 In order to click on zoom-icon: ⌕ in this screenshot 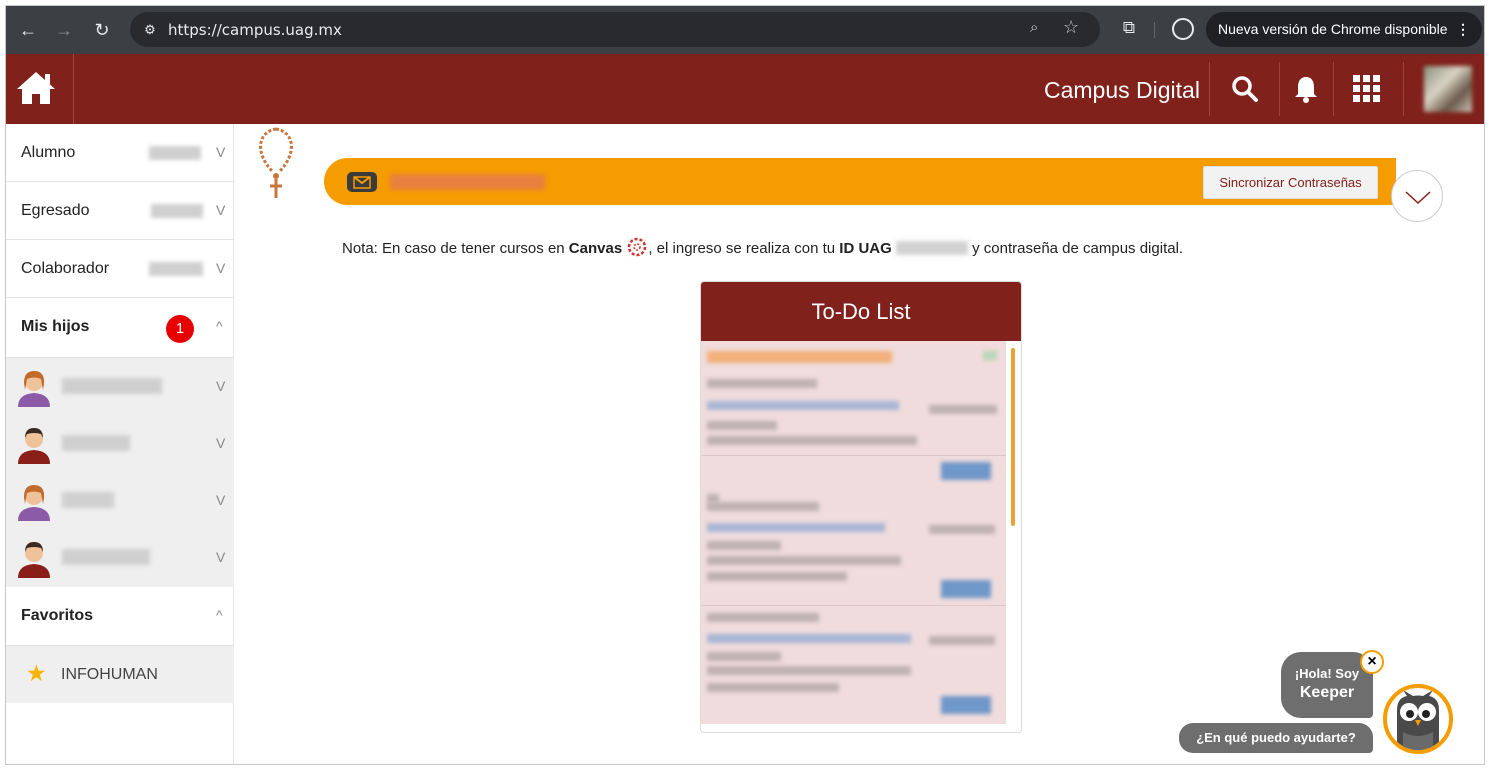, I will do `click(1034, 27)`.